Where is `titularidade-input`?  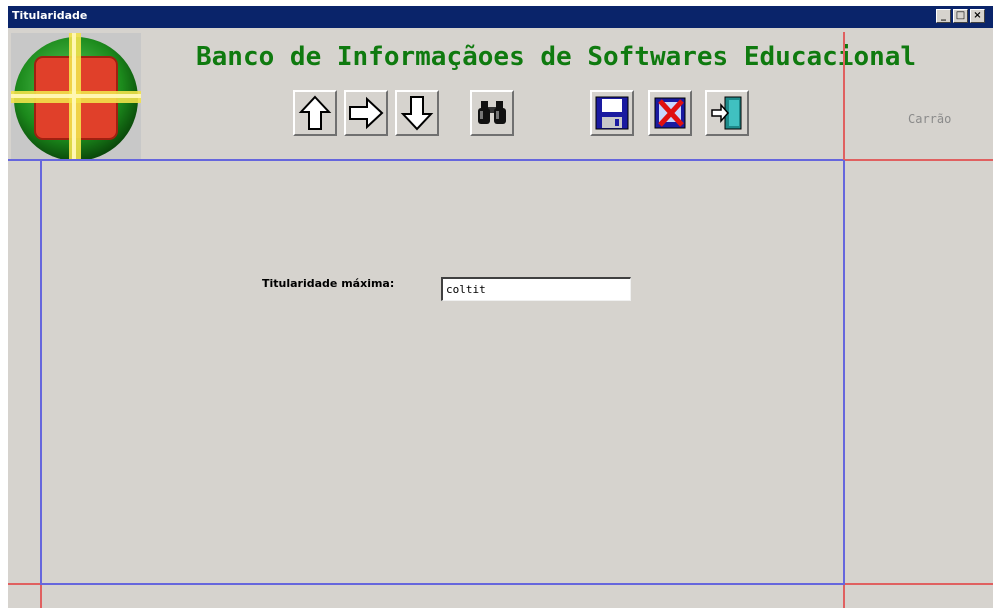 titularidade-input is located at coordinates (536, 289).